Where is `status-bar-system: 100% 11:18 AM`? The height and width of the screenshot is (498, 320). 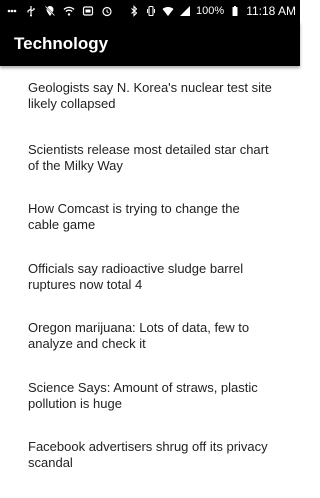 status-bar-system: 100% 11:18 AM is located at coordinates (212, 11).